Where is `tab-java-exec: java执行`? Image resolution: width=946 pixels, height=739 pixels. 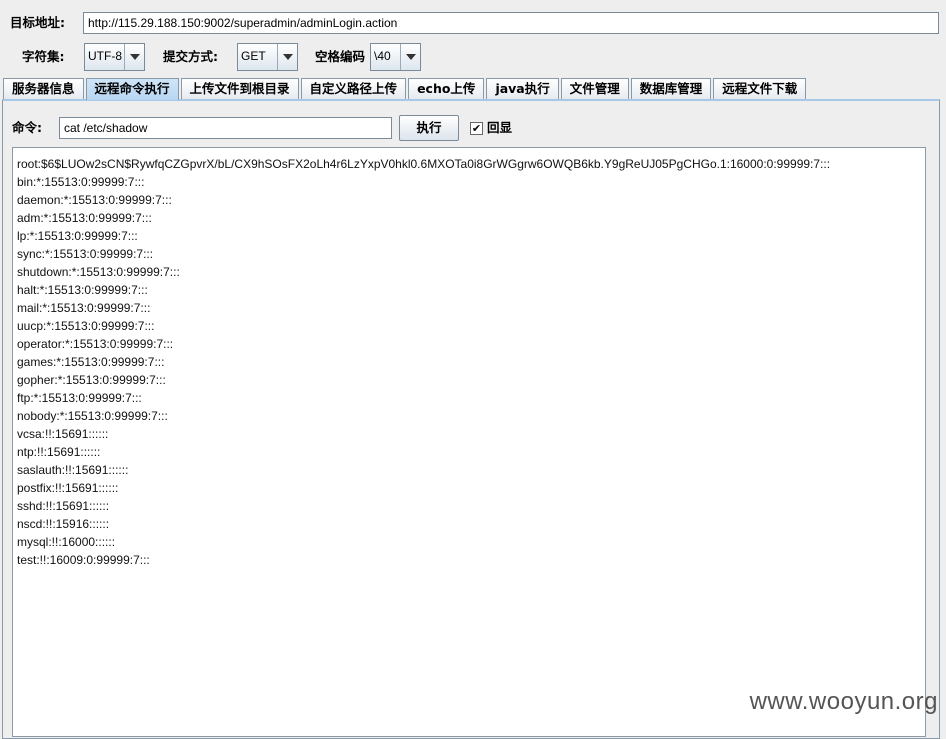 tab-java-exec: java执行 is located at coordinates (522, 88).